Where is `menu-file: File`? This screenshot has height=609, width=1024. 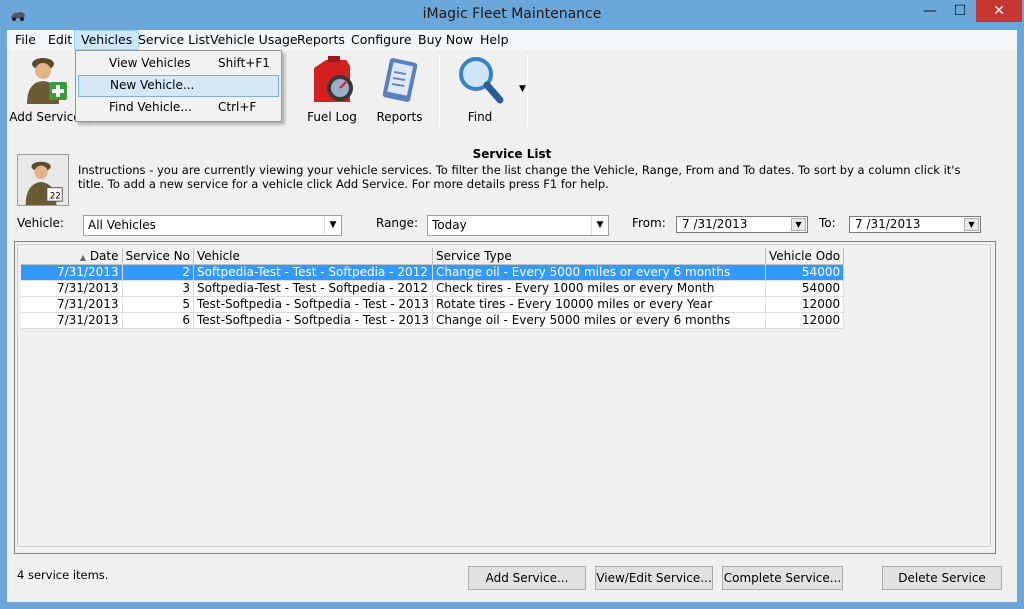
menu-file: File is located at coordinates (25, 40).